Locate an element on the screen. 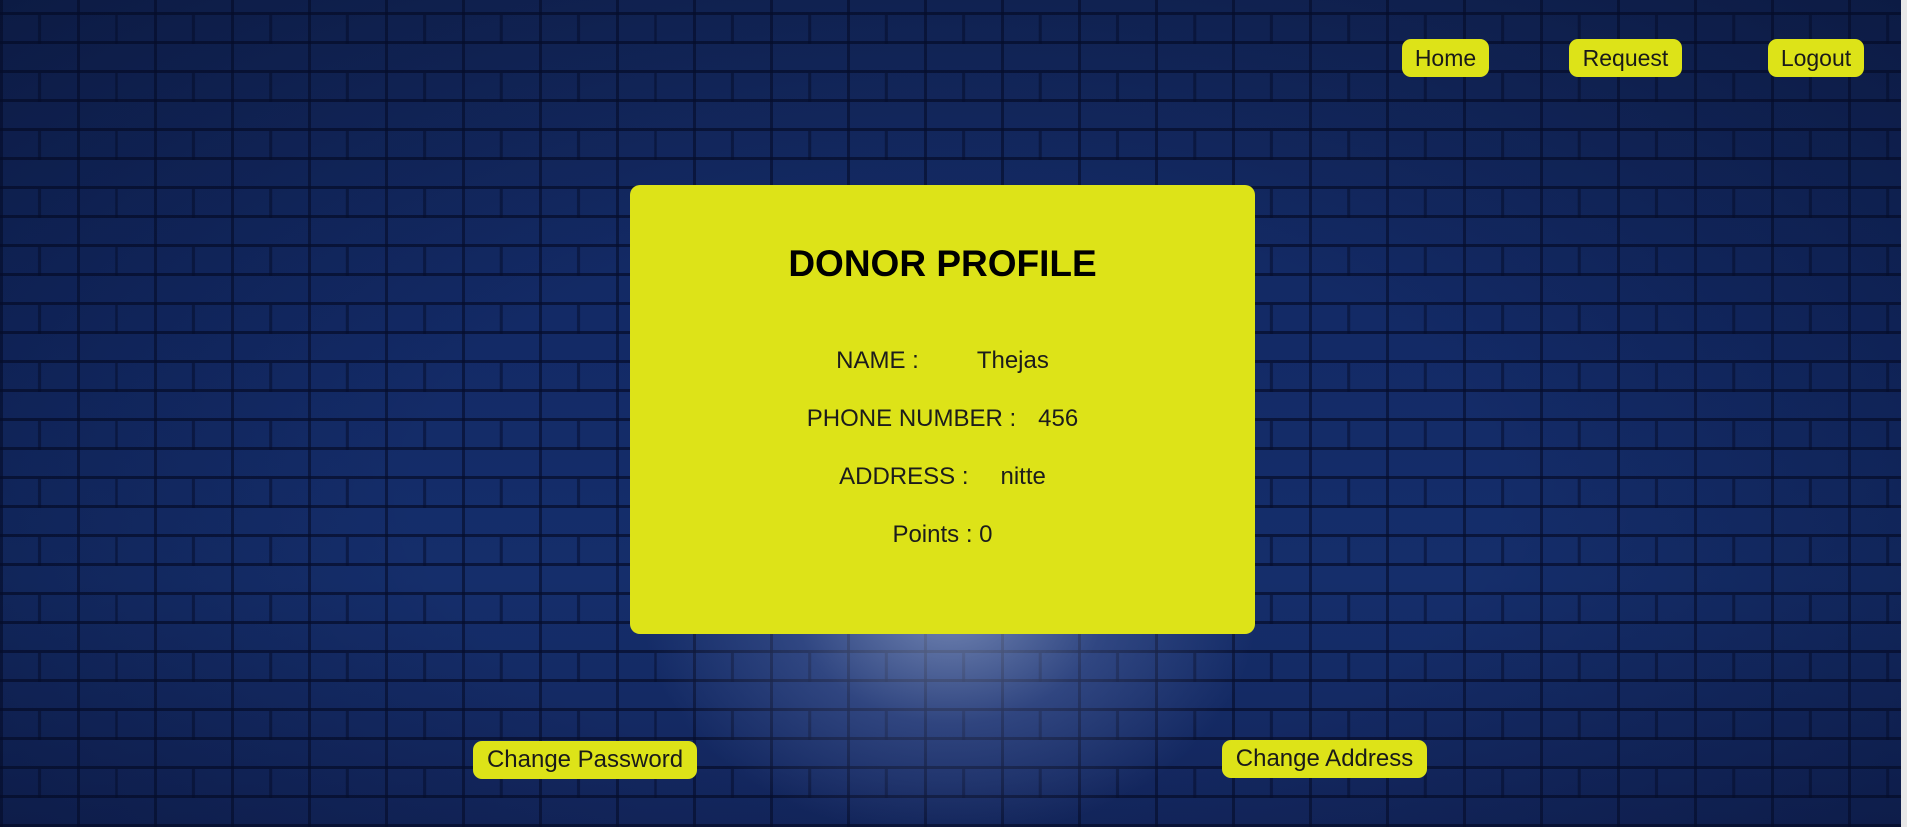 Image resolution: width=1907 pixels, height=827 pixels. scrollbar-track is located at coordinates (1904, 413).